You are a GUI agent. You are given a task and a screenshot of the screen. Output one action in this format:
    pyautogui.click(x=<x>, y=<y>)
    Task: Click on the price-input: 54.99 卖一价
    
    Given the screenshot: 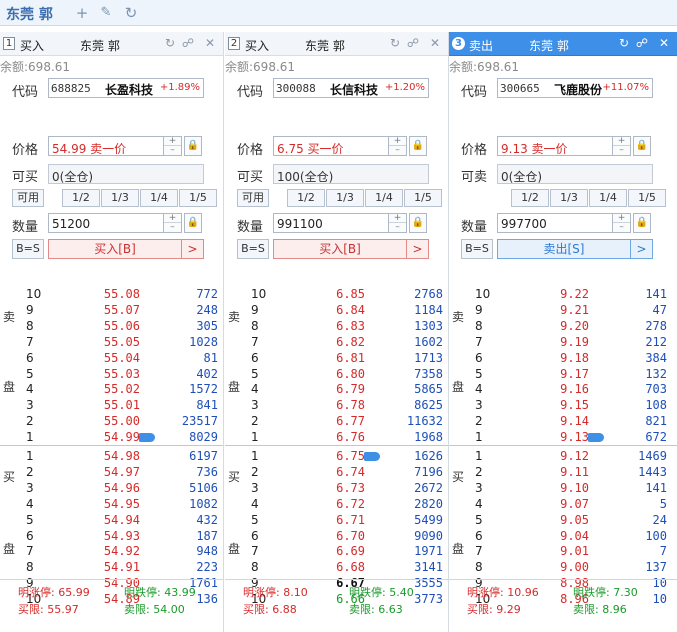 What is the action you would take?
    pyautogui.click(x=106, y=146)
    